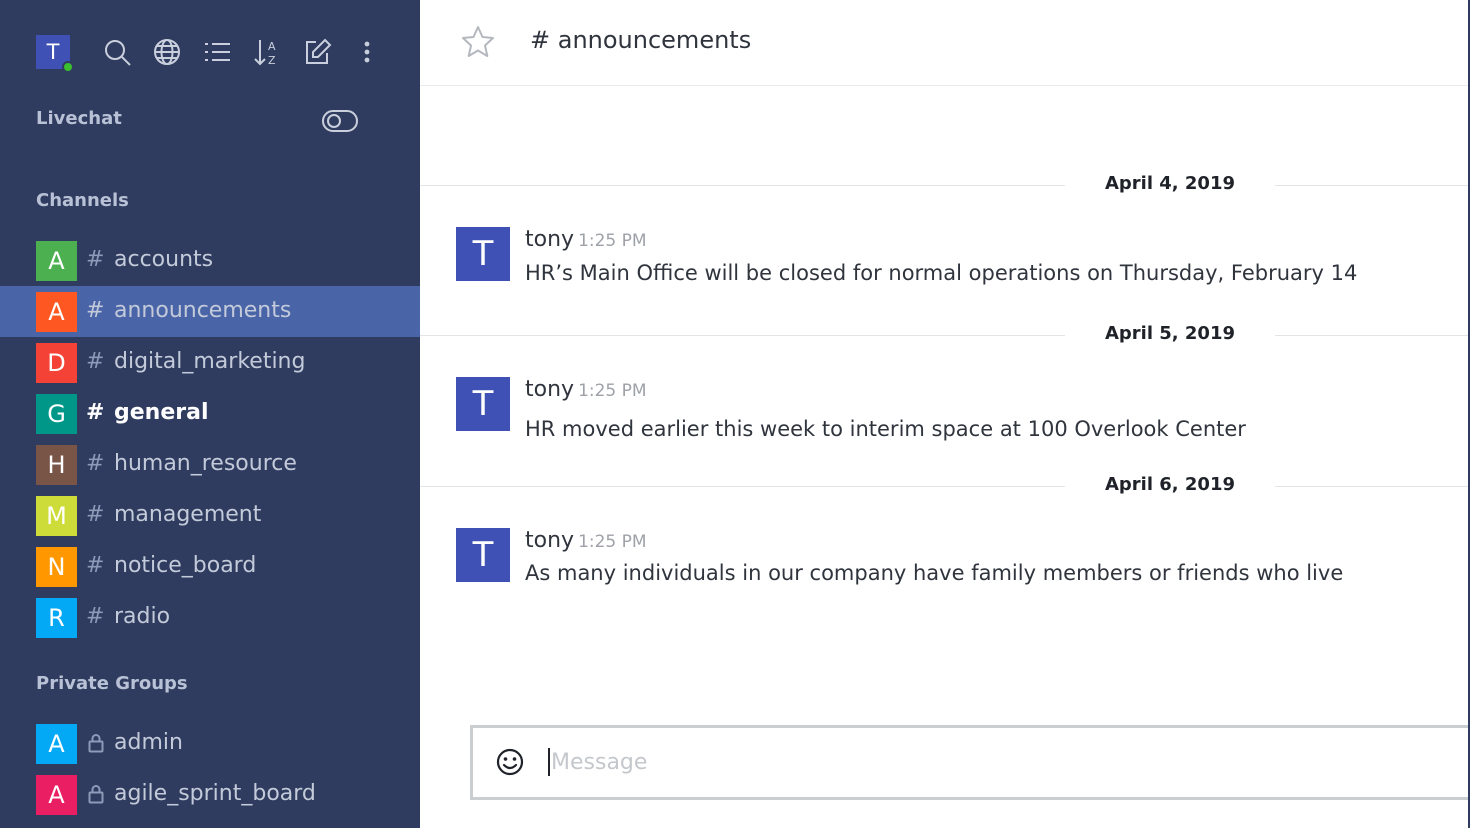 This screenshot has width=1470, height=828. What do you see at coordinates (267, 52) in the screenshot?
I see `sort-icon: AZ` at bounding box center [267, 52].